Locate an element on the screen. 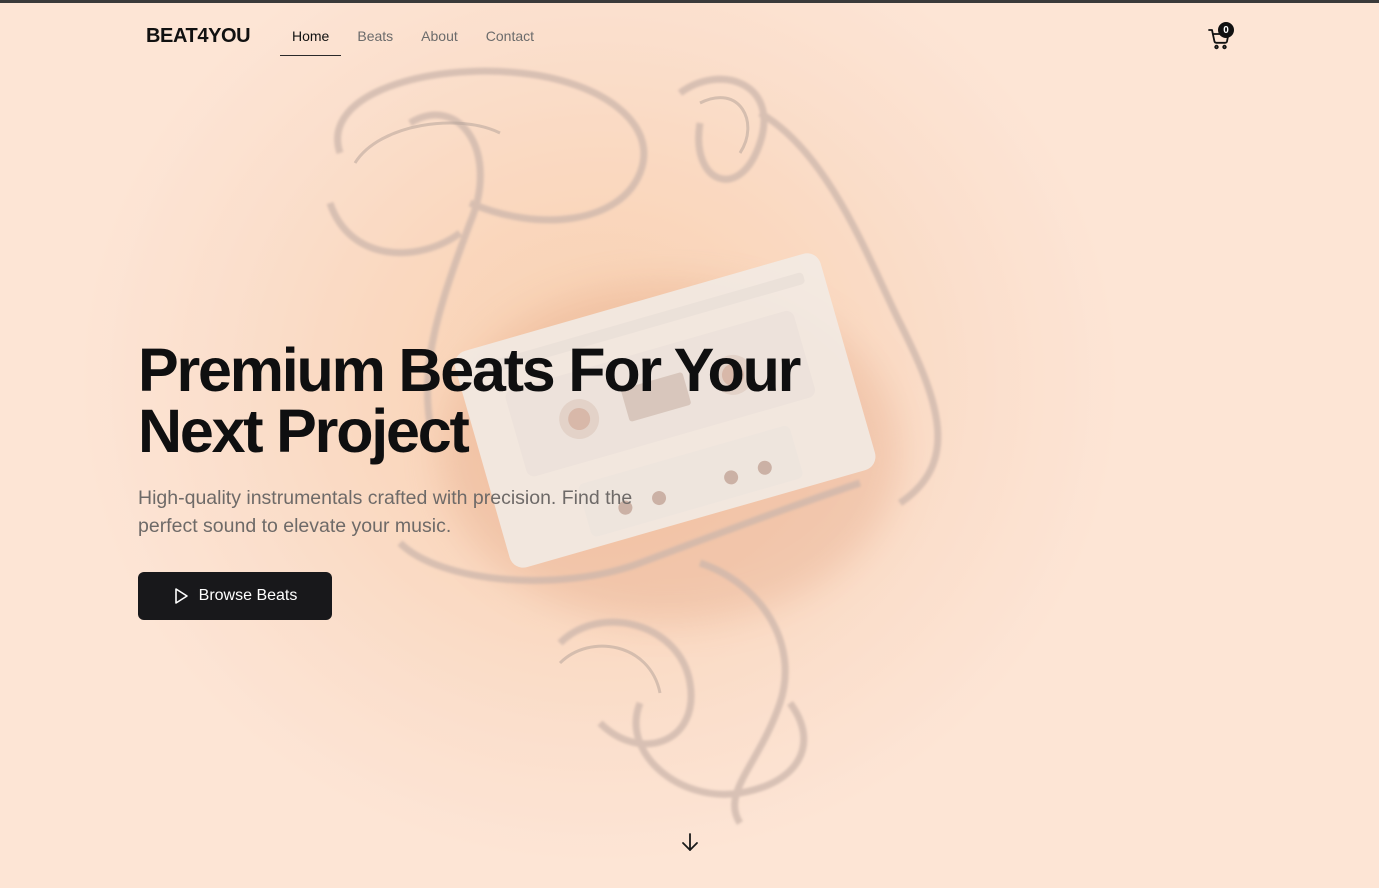  cart-count-badge: 0 is located at coordinates (1226, 30).